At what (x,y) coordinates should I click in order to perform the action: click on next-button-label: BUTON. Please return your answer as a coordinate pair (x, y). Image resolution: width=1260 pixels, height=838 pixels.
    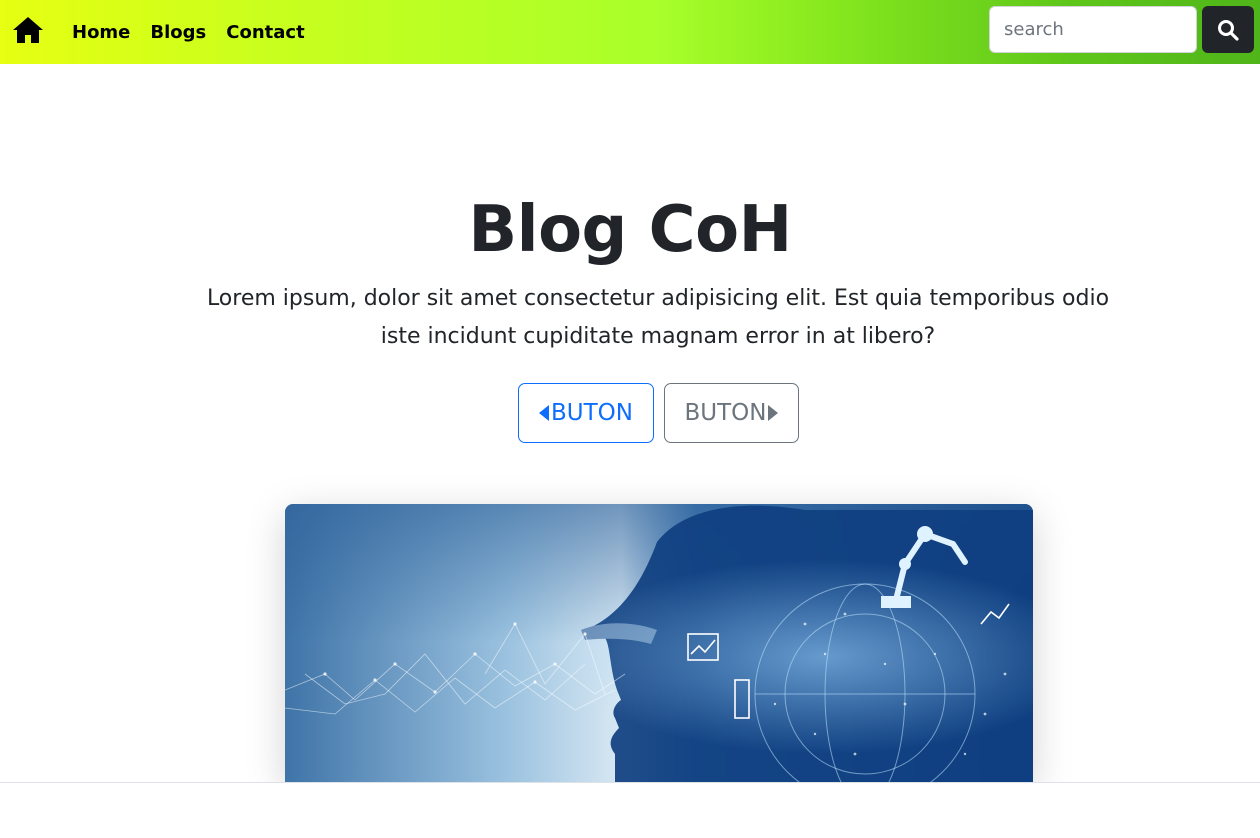
    Looking at the image, I should click on (725, 413).